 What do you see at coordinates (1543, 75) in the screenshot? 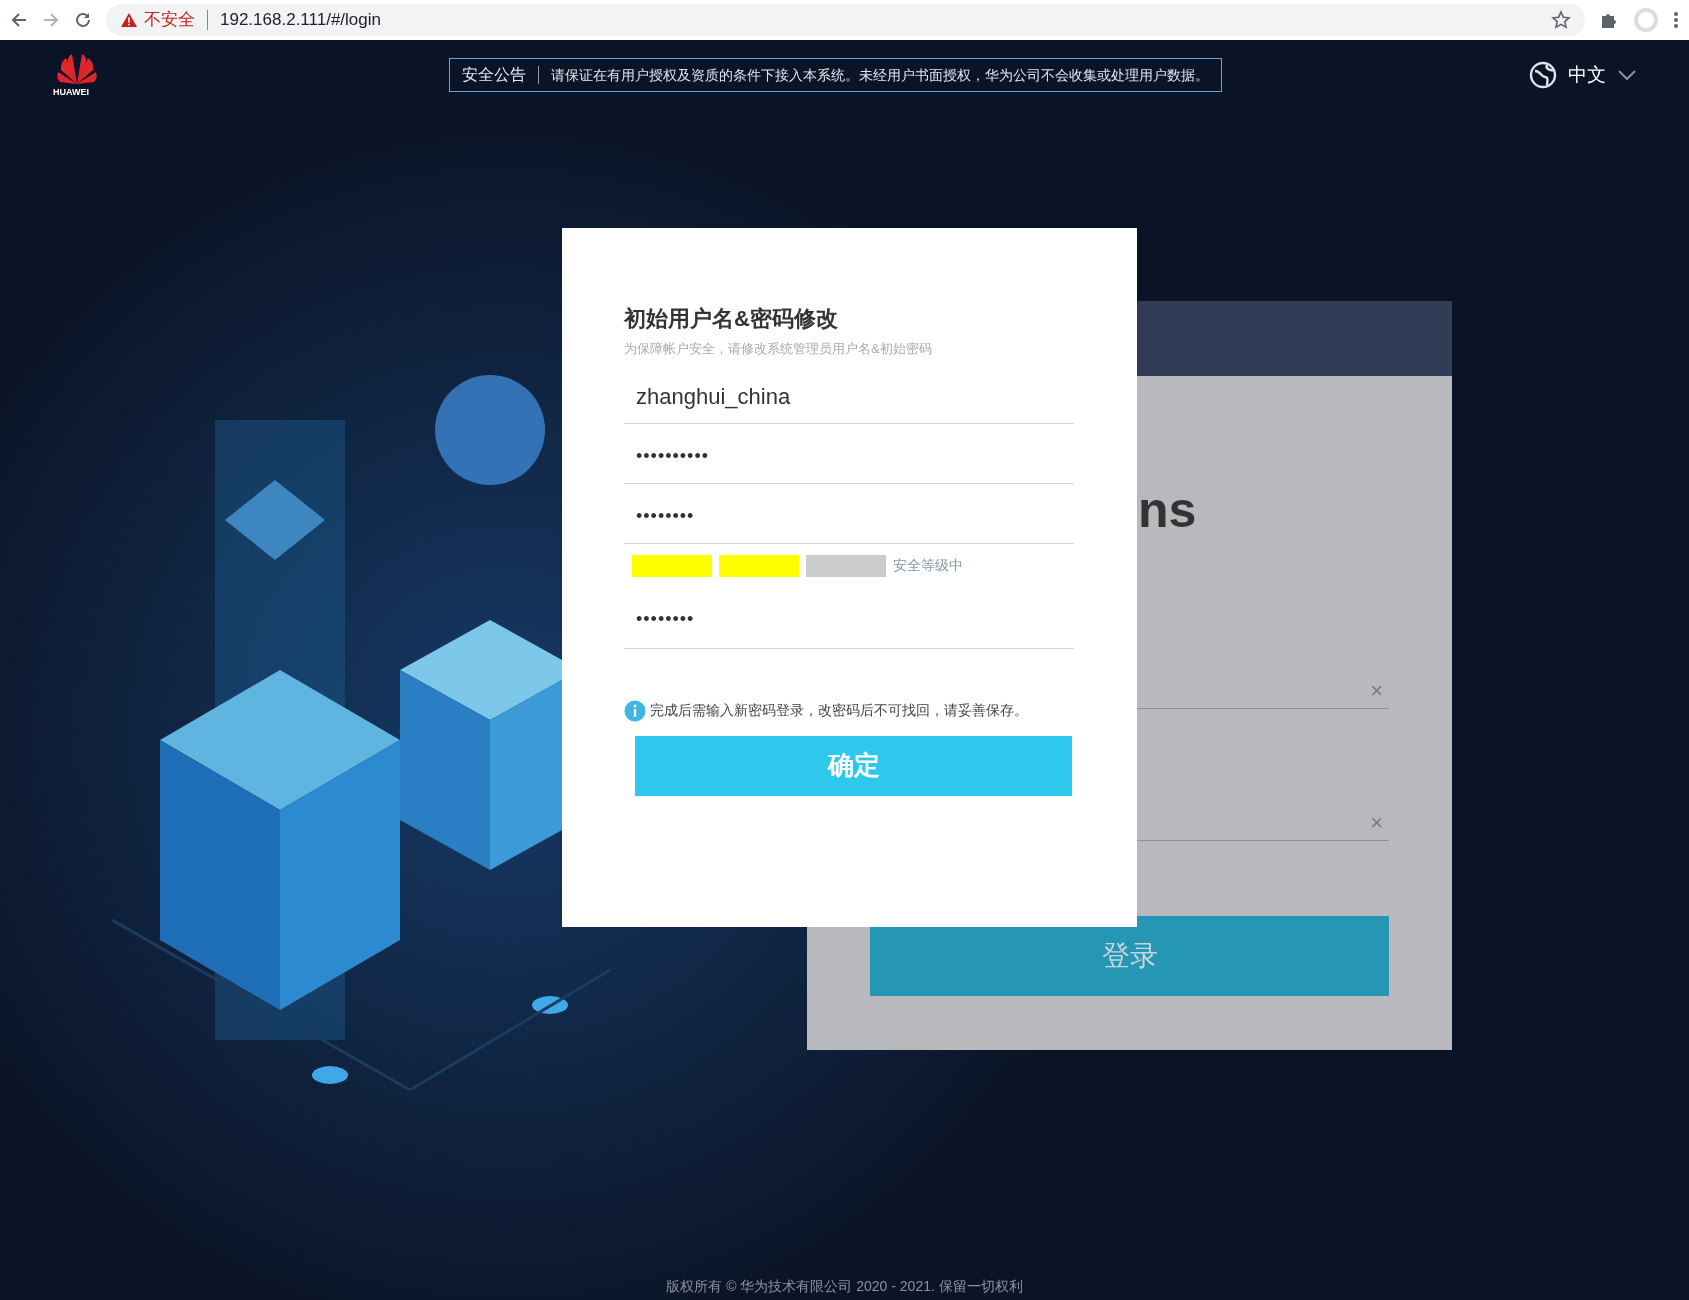
I see `globe-icon` at bounding box center [1543, 75].